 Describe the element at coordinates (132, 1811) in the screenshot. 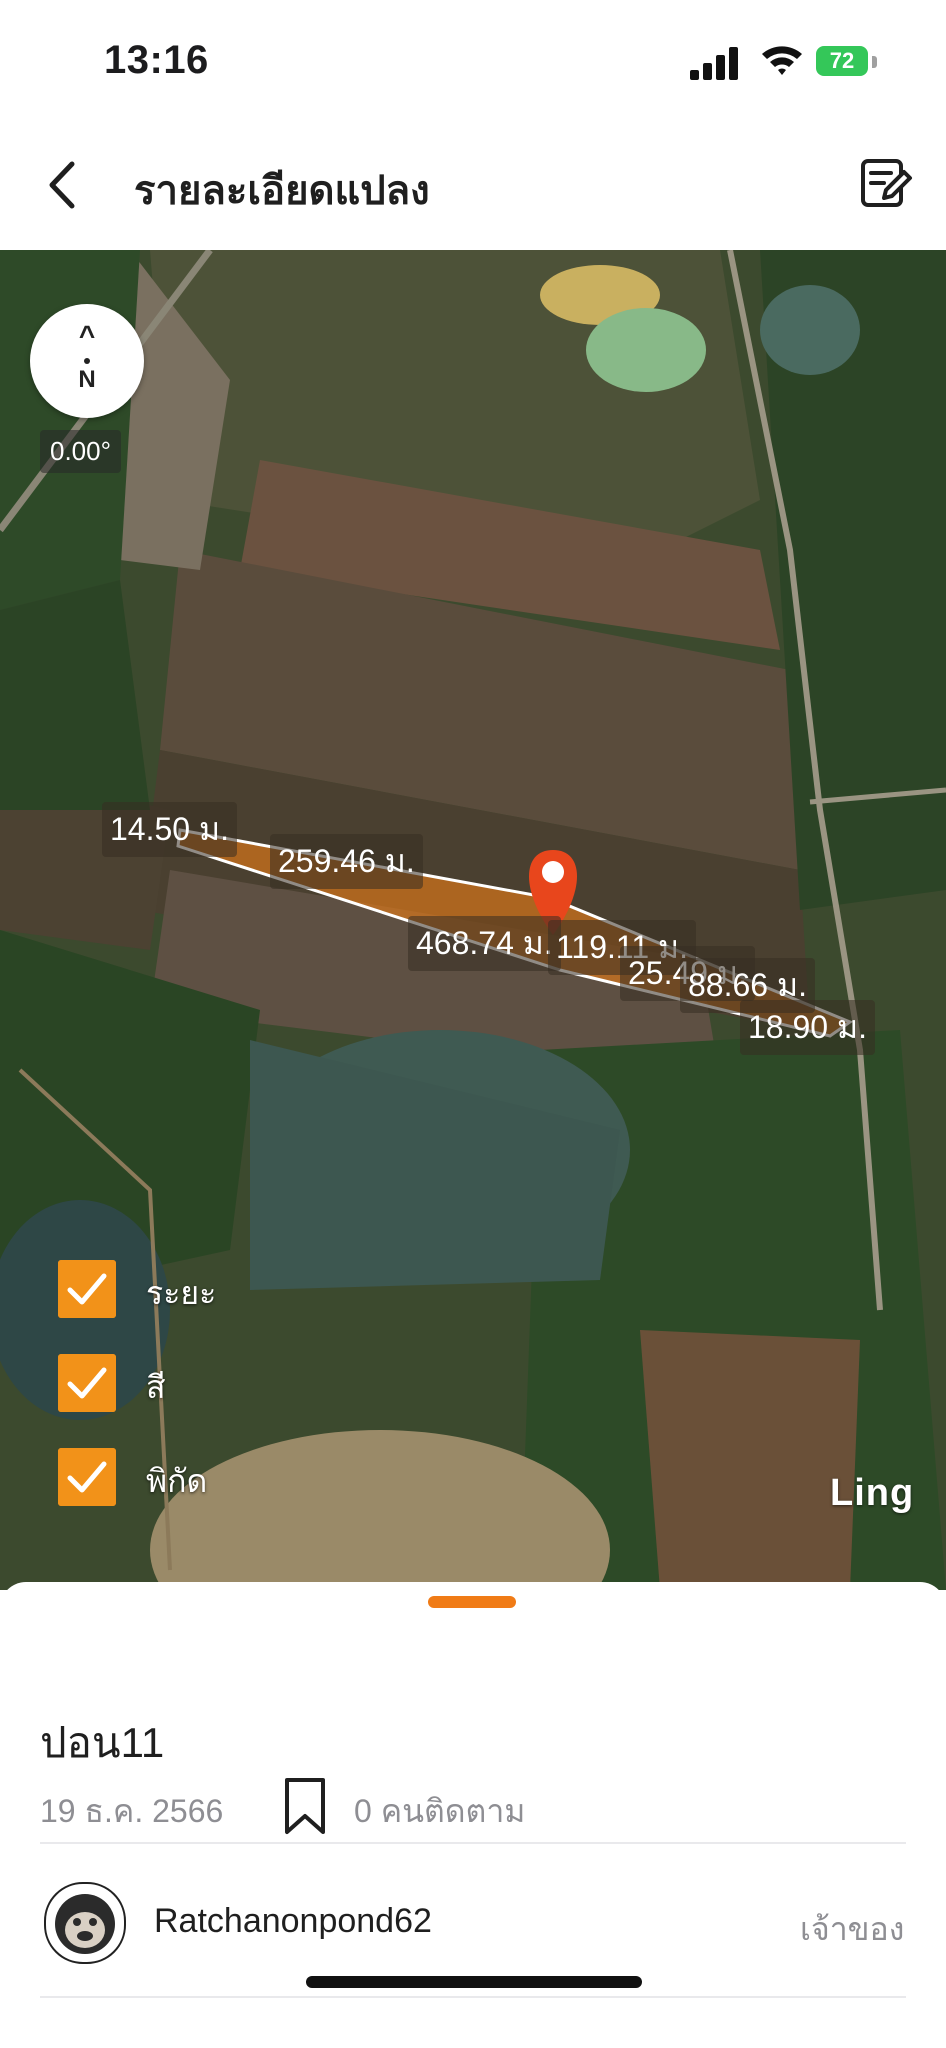

I see `plot-date: 19 ธ.ค. 2566` at that location.